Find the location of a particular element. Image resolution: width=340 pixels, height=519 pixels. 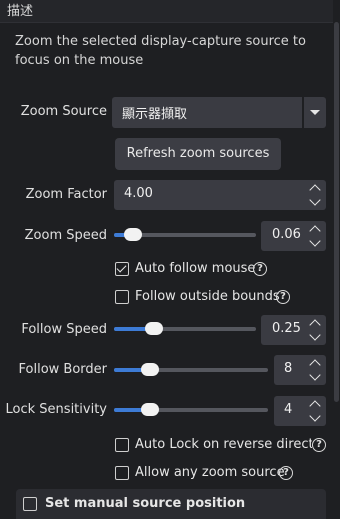

follow-border-increment is located at coordinates (315, 364).